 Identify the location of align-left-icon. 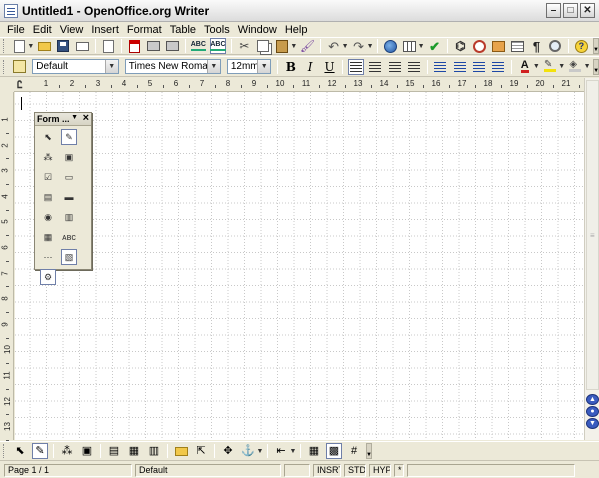
(356, 66).